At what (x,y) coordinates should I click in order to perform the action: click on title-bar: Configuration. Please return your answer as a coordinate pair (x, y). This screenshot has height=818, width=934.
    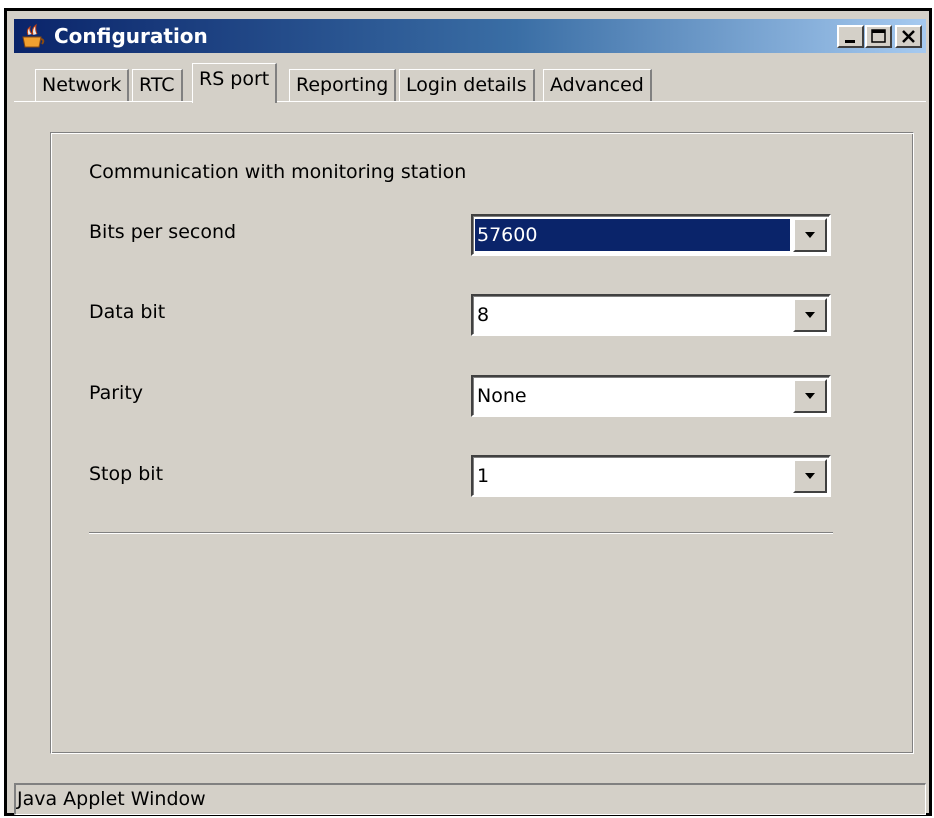
    Looking at the image, I should click on (470, 36).